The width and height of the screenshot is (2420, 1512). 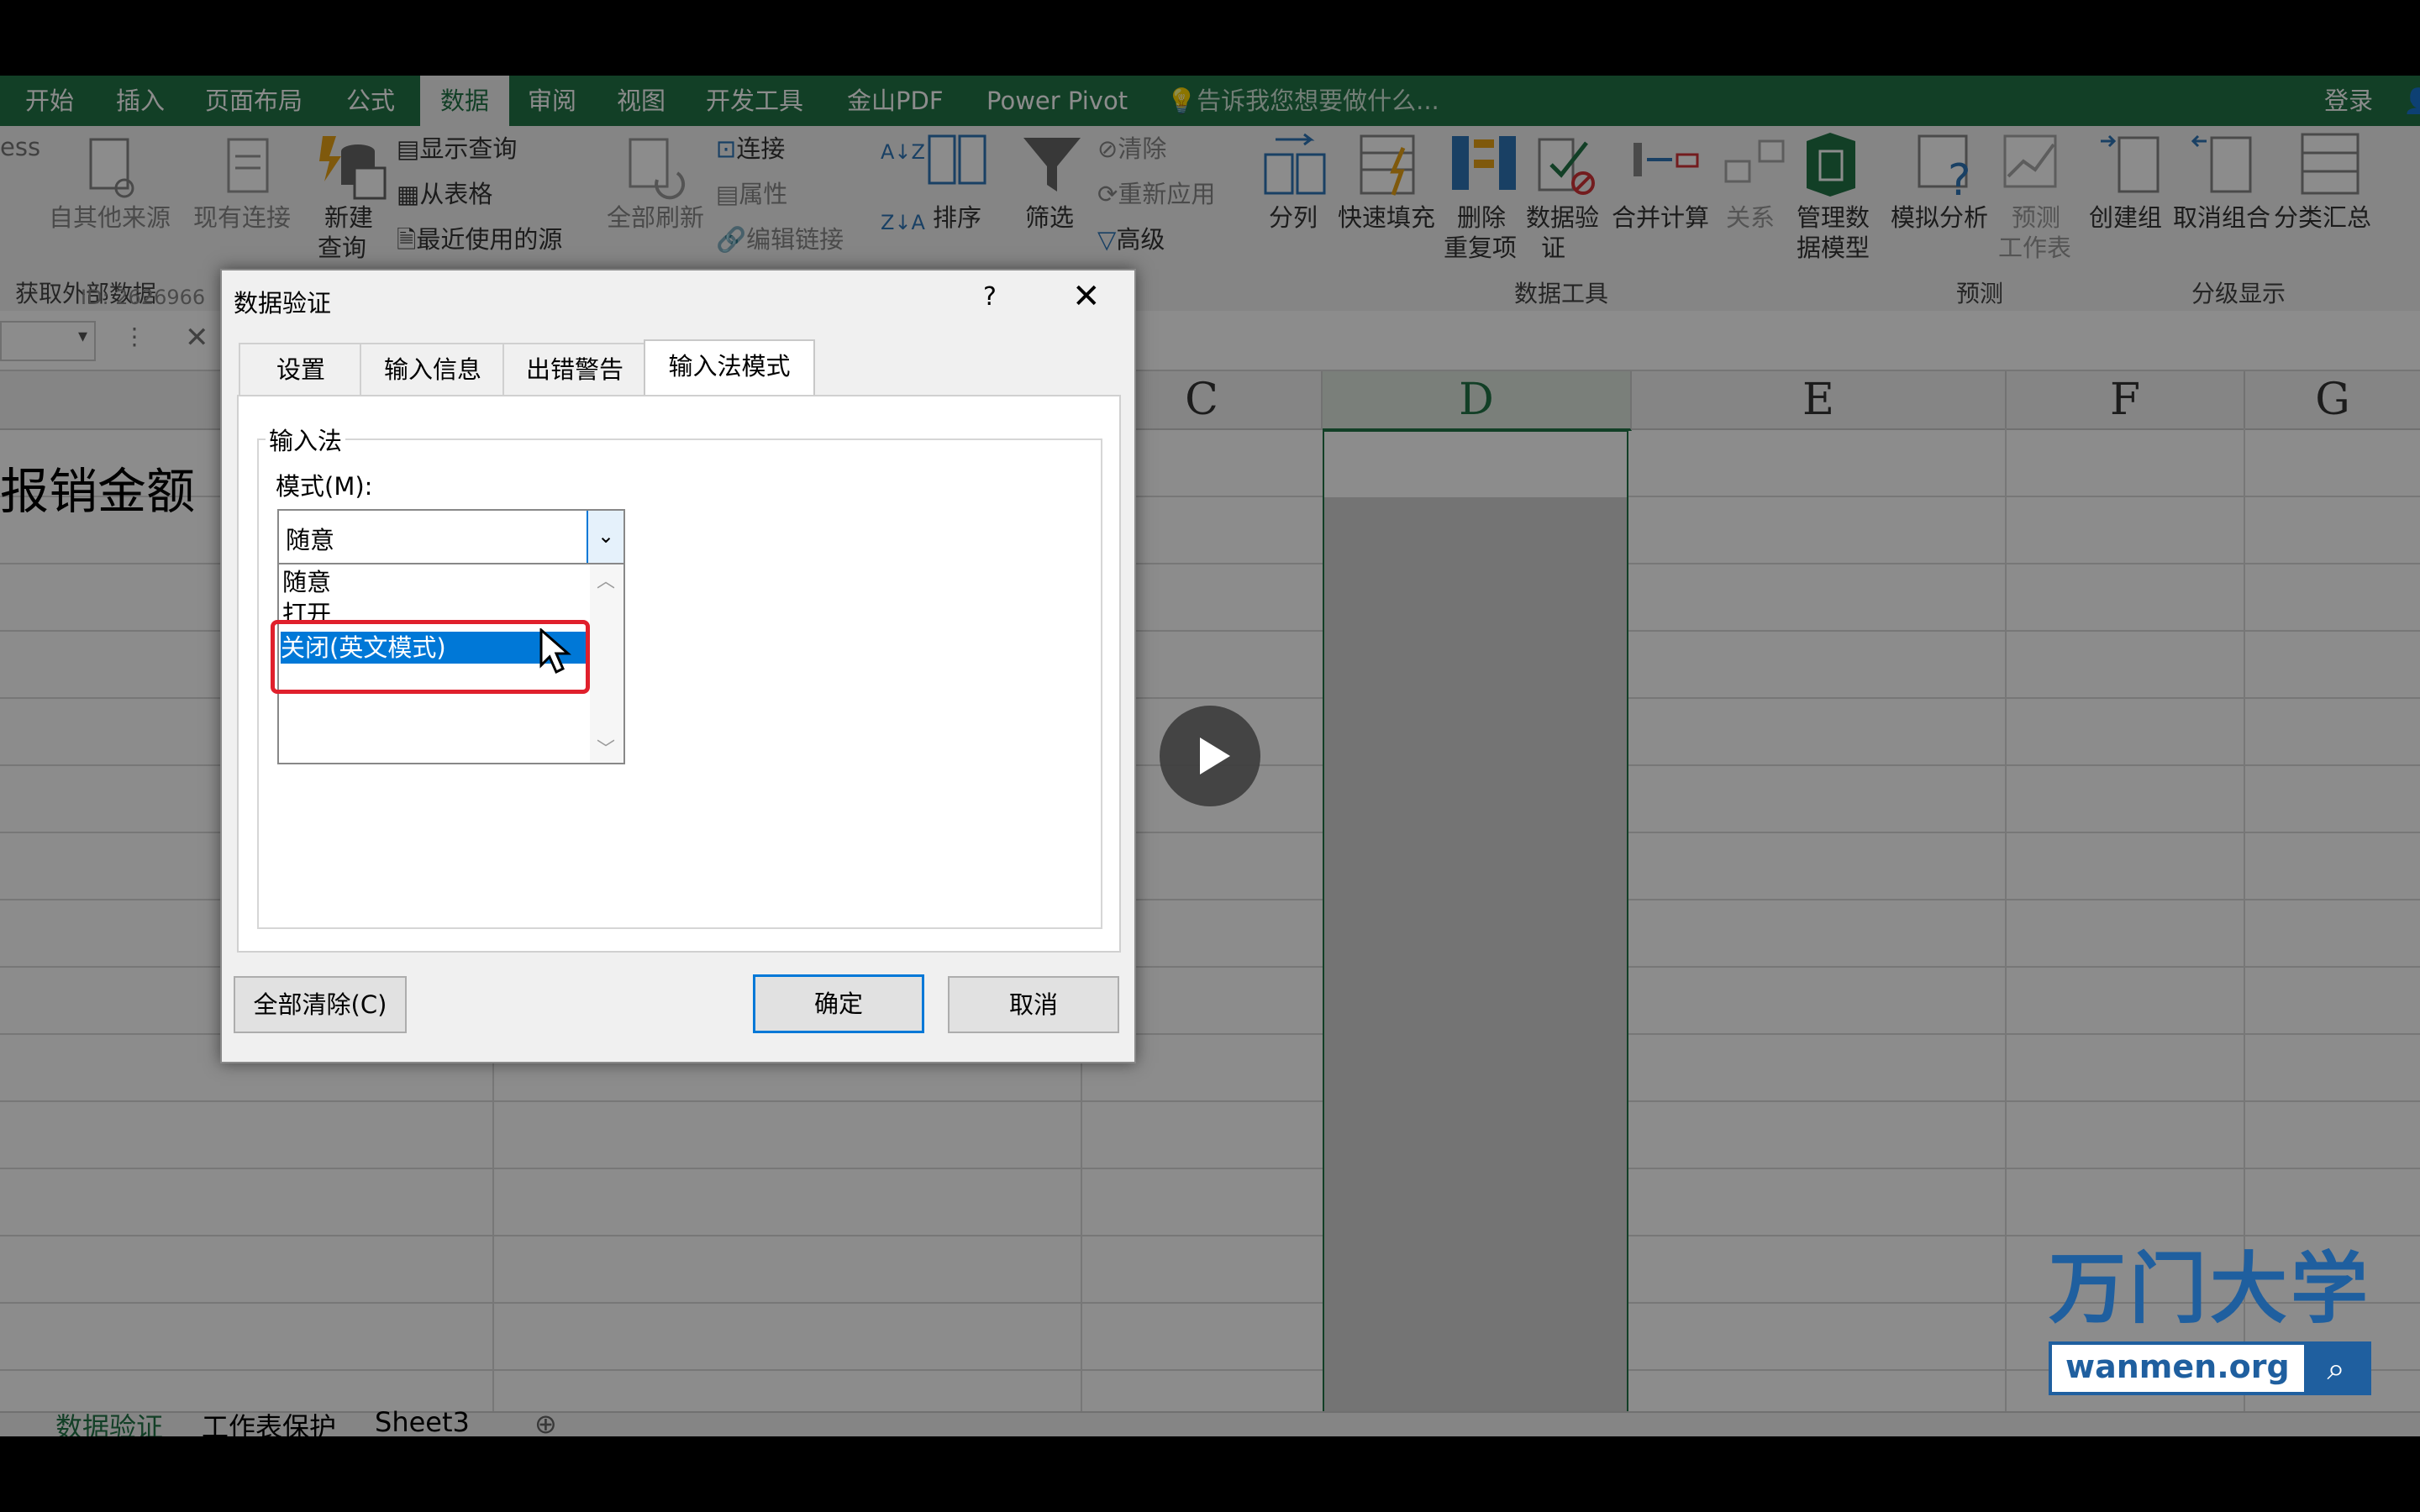 What do you see at coordinates (605, 537) in the screenshot?
I see `chevron-down-icon: ⌄` at bounding box center [605, 537].